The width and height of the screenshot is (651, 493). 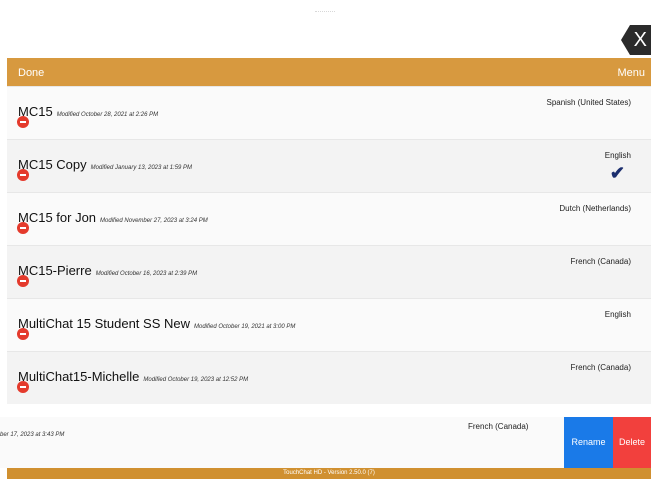 I want to click on checkmark-icon: ✔, so click(x=617, y=173).